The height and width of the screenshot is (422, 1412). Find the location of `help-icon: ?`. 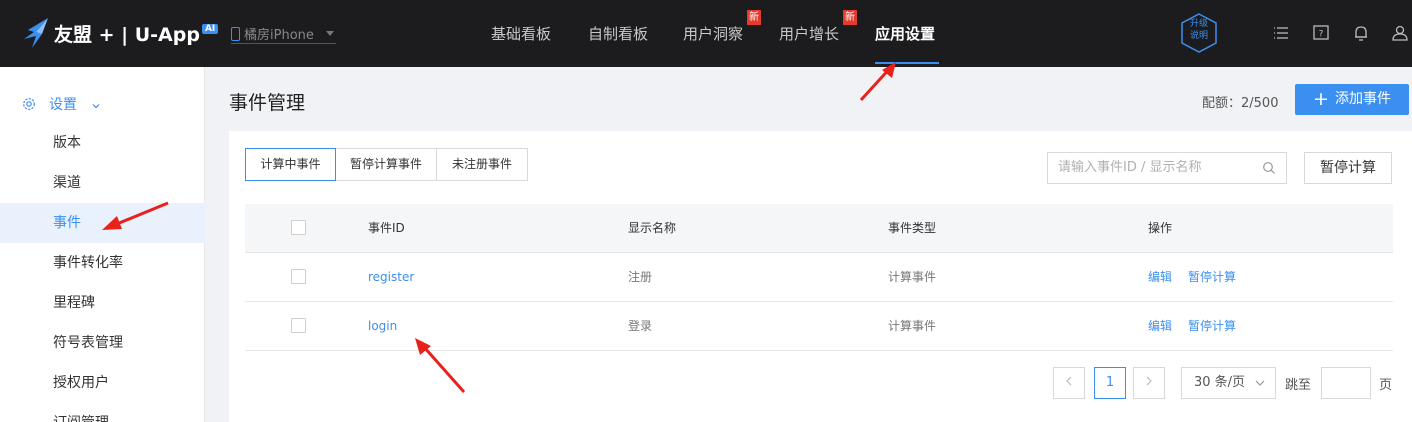

help-icon: ? is located at coordinates (1321, 33).